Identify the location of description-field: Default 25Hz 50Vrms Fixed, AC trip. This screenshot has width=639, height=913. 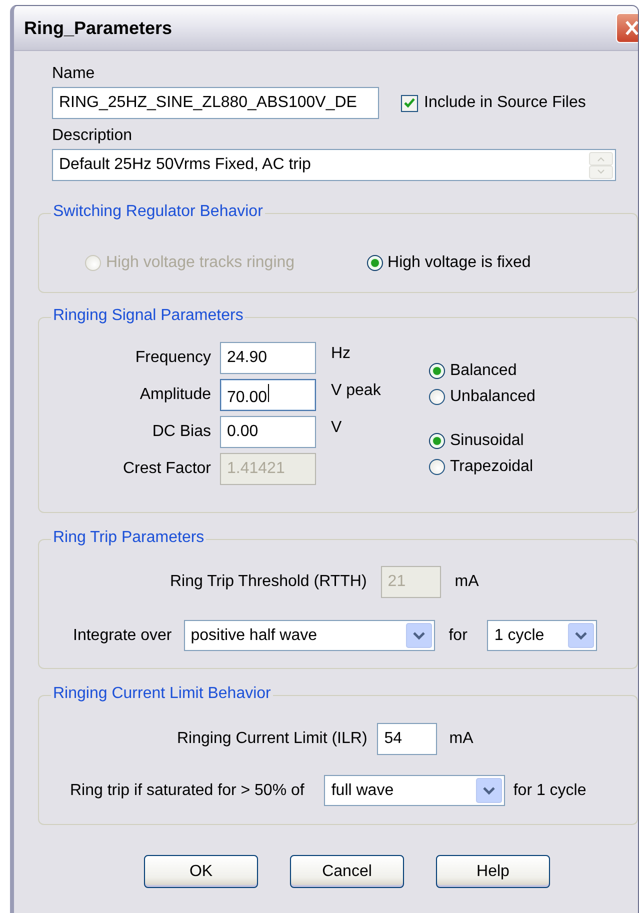
(334, 165).